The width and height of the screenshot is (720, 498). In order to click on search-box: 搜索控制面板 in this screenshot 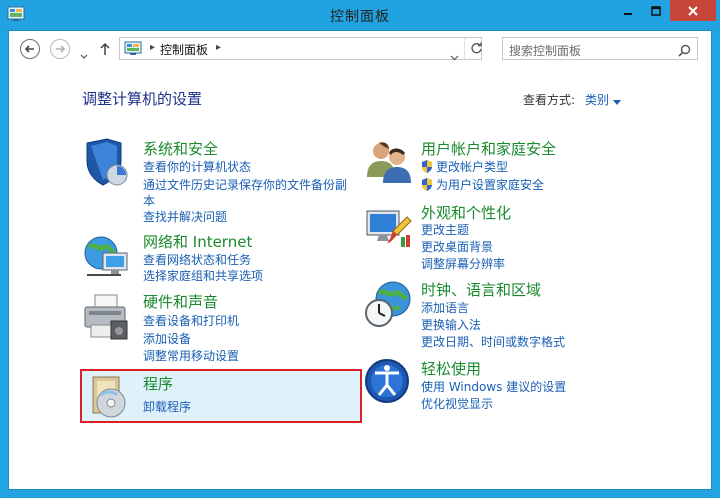, I will do `click(600, 48)`.